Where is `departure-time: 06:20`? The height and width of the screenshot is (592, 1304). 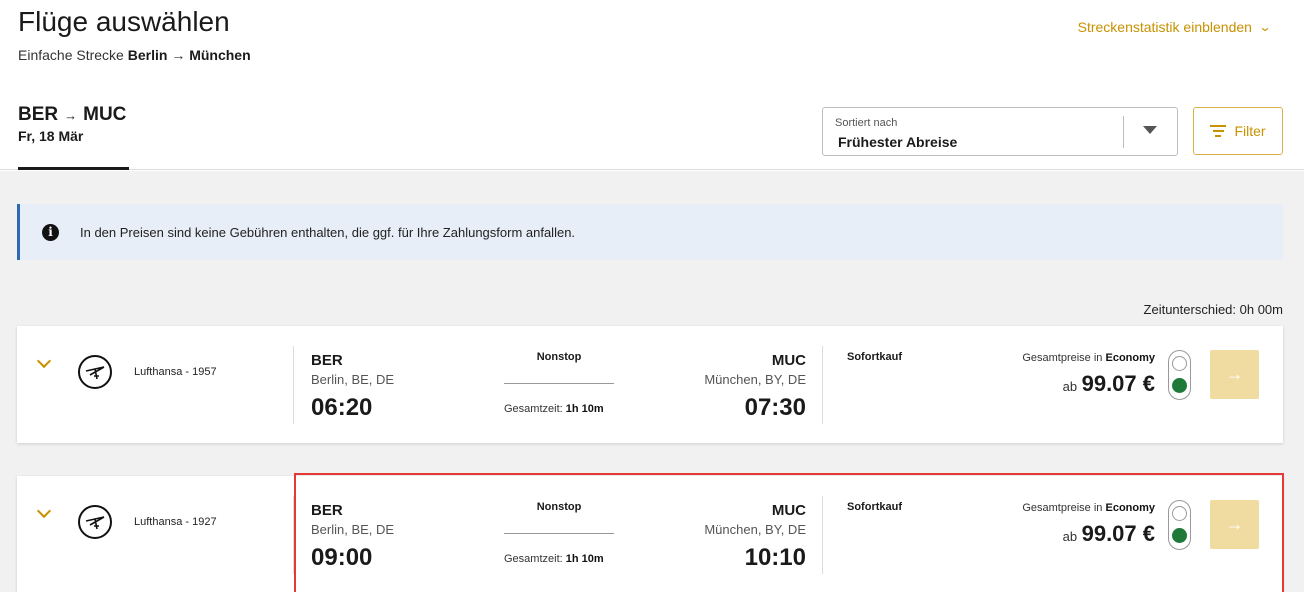
departure-time: 06:20 is located at coordinates (342, 407).